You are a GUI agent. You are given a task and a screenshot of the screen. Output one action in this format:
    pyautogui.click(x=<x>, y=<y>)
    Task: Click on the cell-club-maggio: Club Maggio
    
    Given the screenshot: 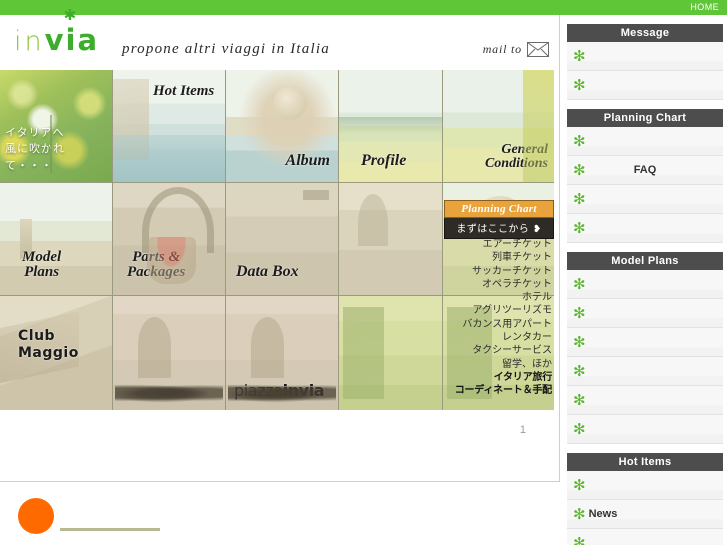 What is the action you would take?
    pyautogui.click(x=56, y=353)
    